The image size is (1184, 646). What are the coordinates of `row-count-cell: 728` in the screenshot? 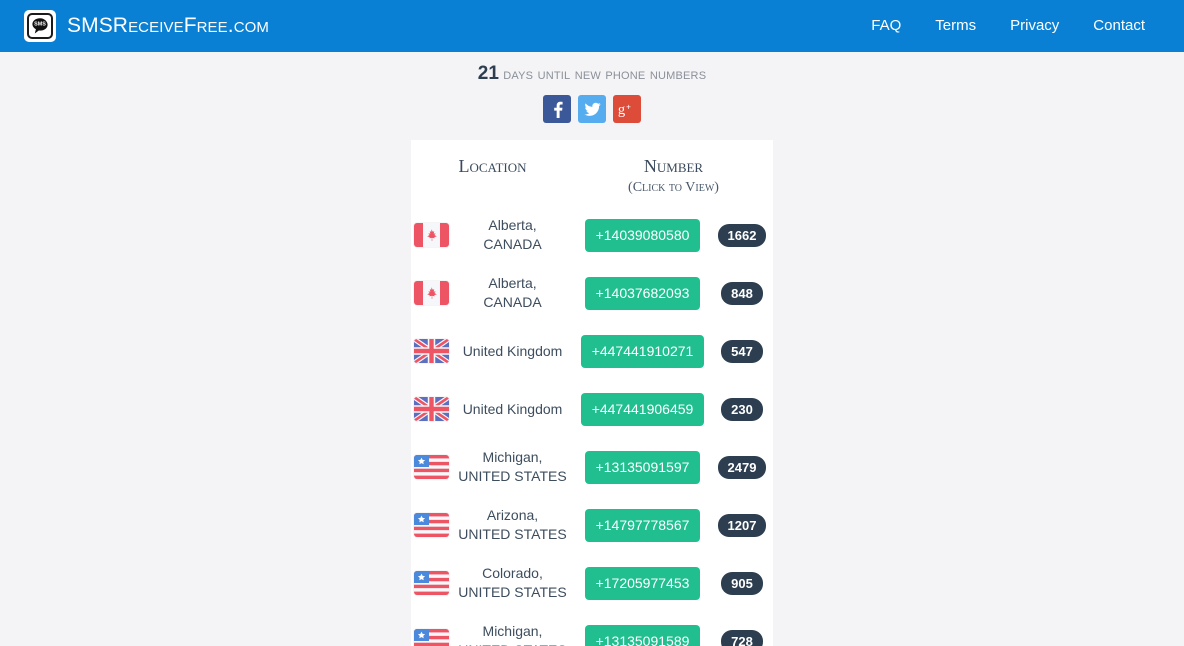 It's located at (742, 629).